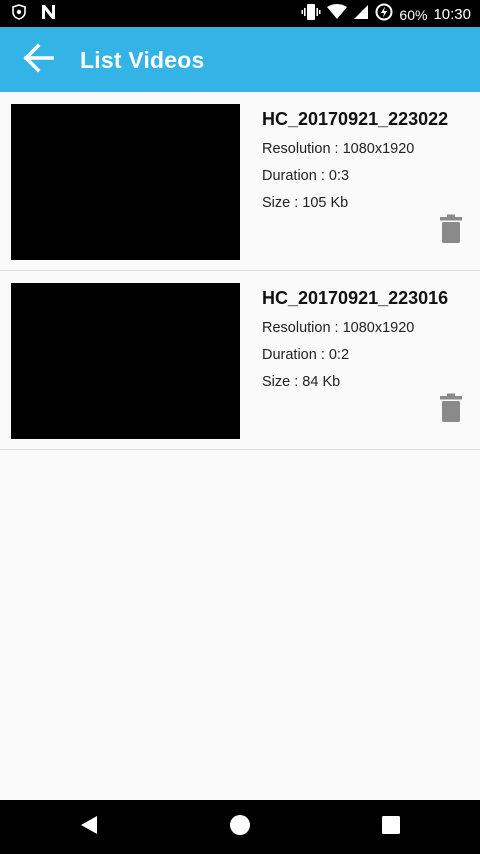  I want to click on status-bar: 60% 10:30, so click(240, 13).